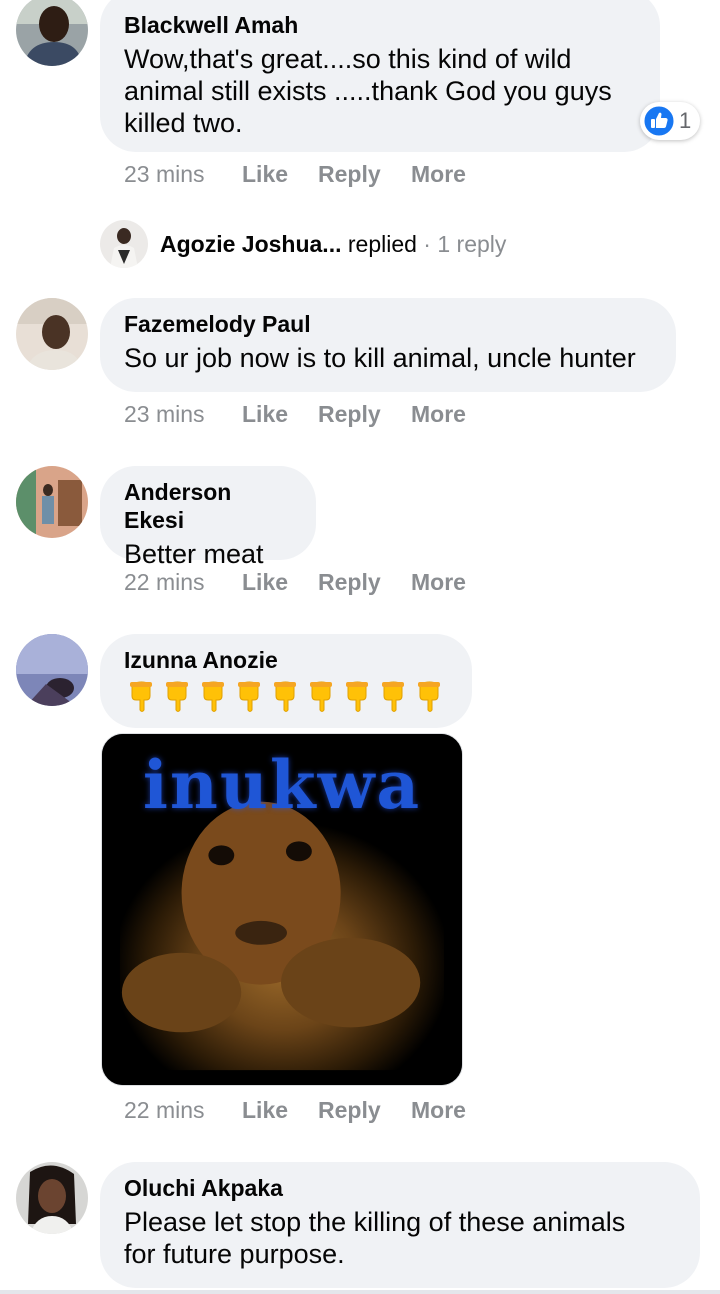 Image resolution: width=720 pixels, height=1294 pixels. I want to click on comment-bubble: Anderson Ekesi Better meat, so click(208, 517).